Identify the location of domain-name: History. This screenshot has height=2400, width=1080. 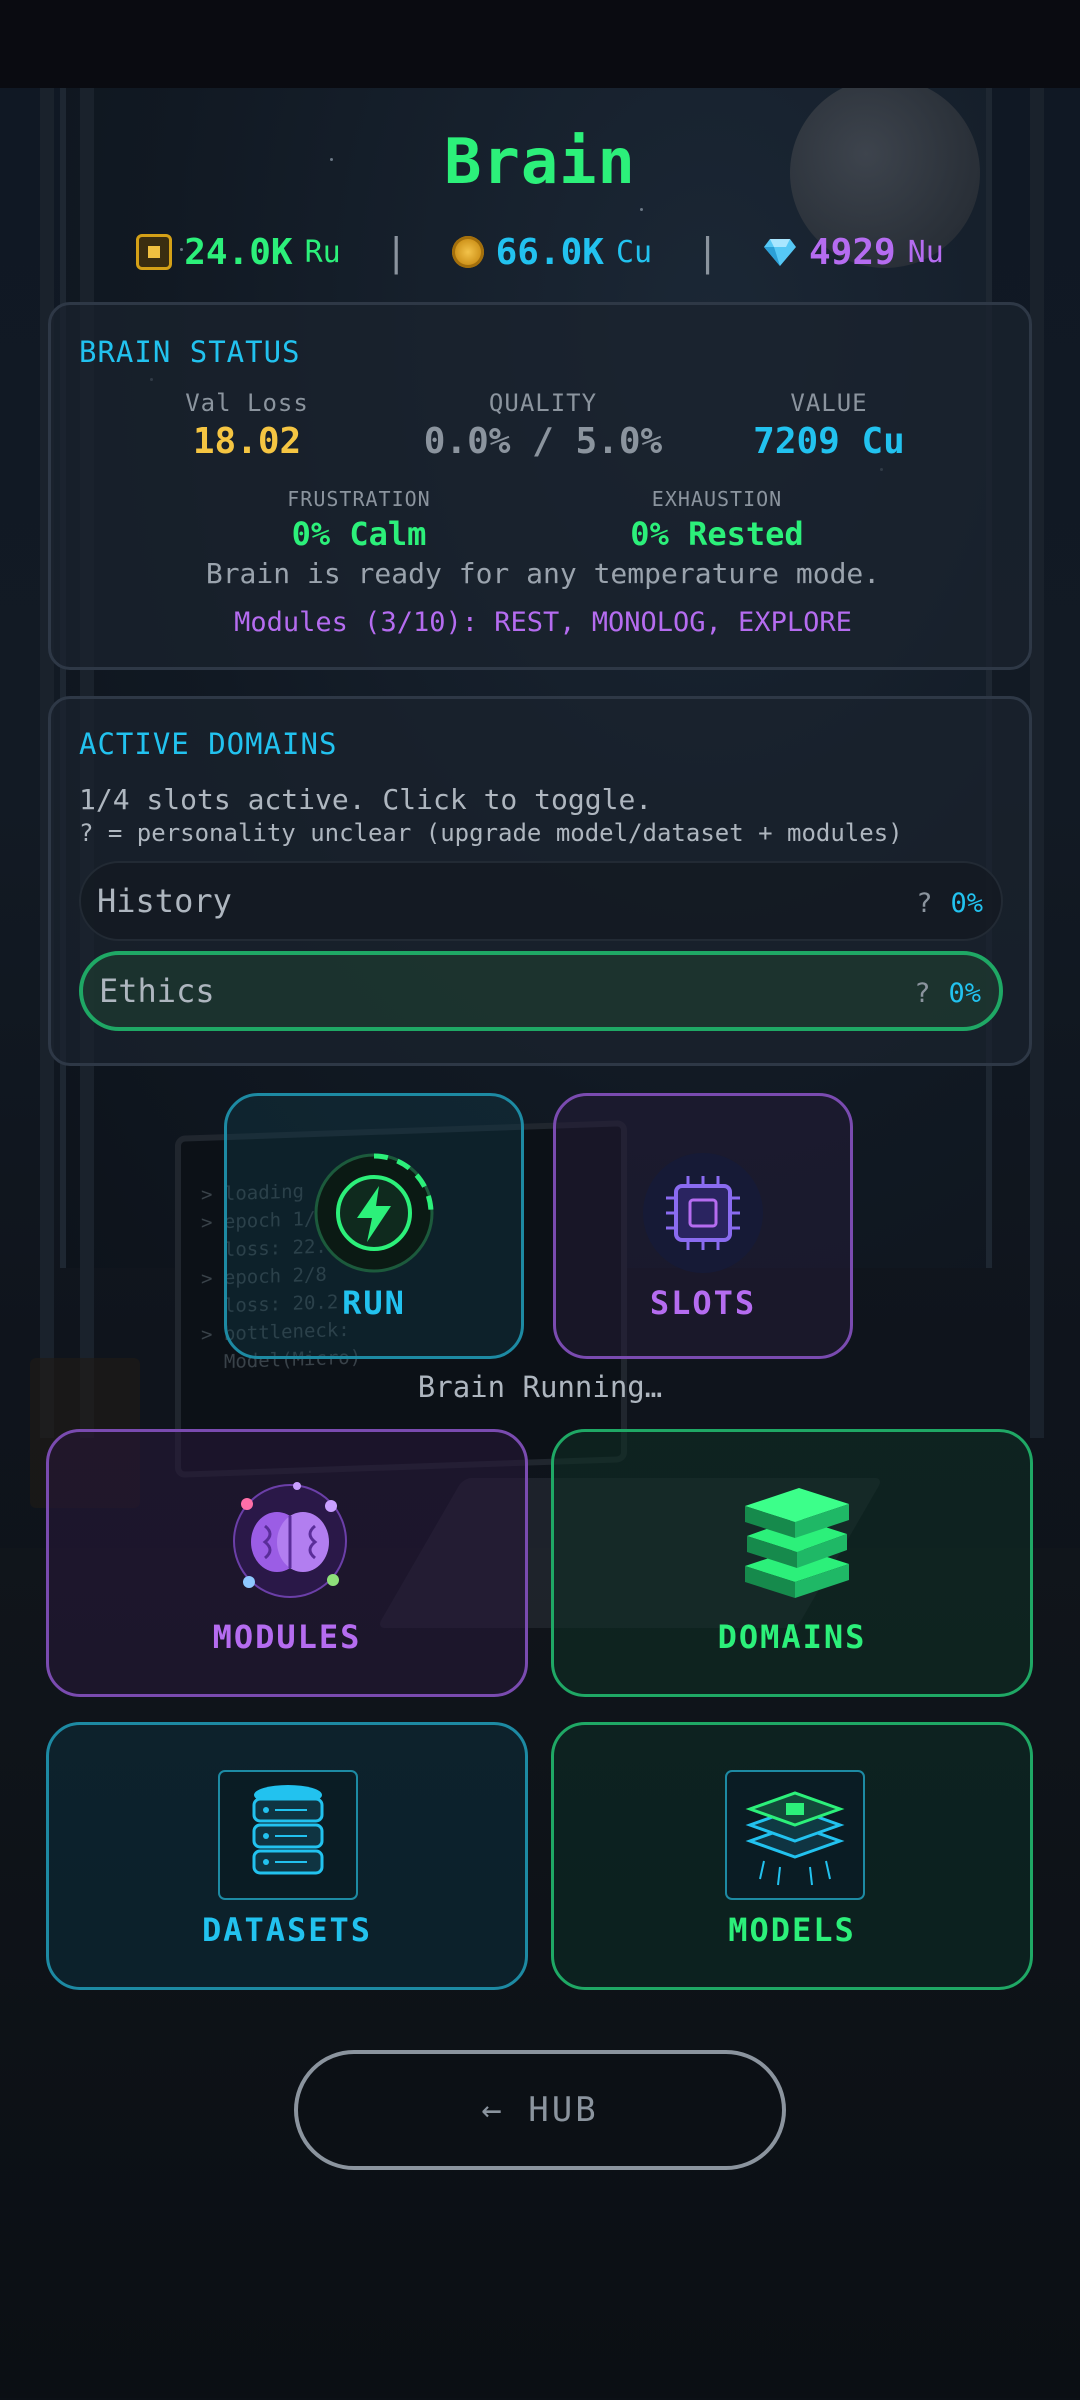
(164, 901).